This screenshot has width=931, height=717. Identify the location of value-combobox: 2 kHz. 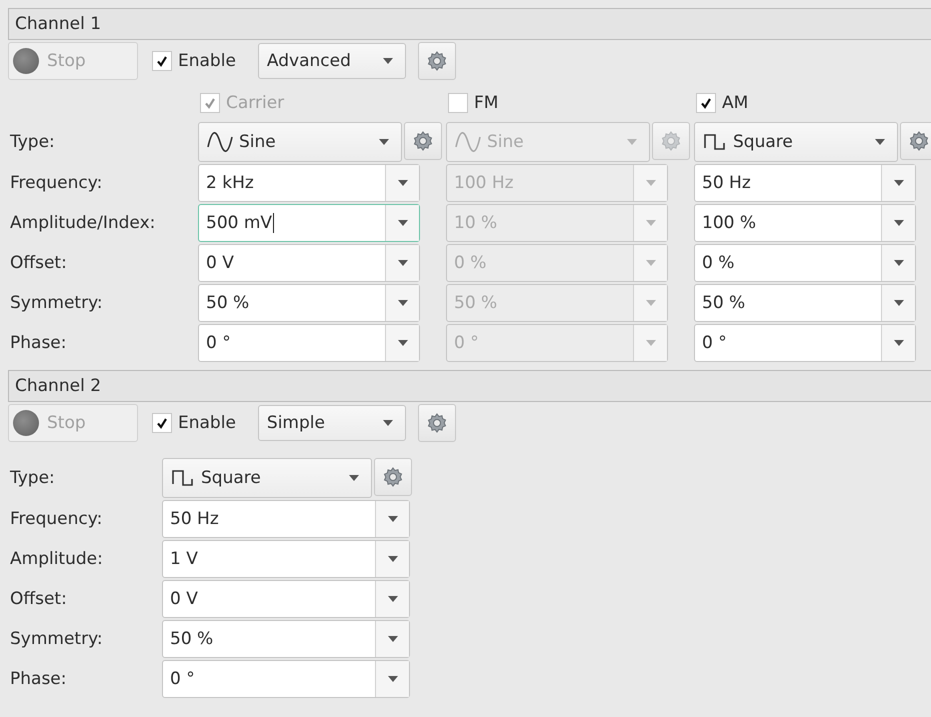
(309, 183).